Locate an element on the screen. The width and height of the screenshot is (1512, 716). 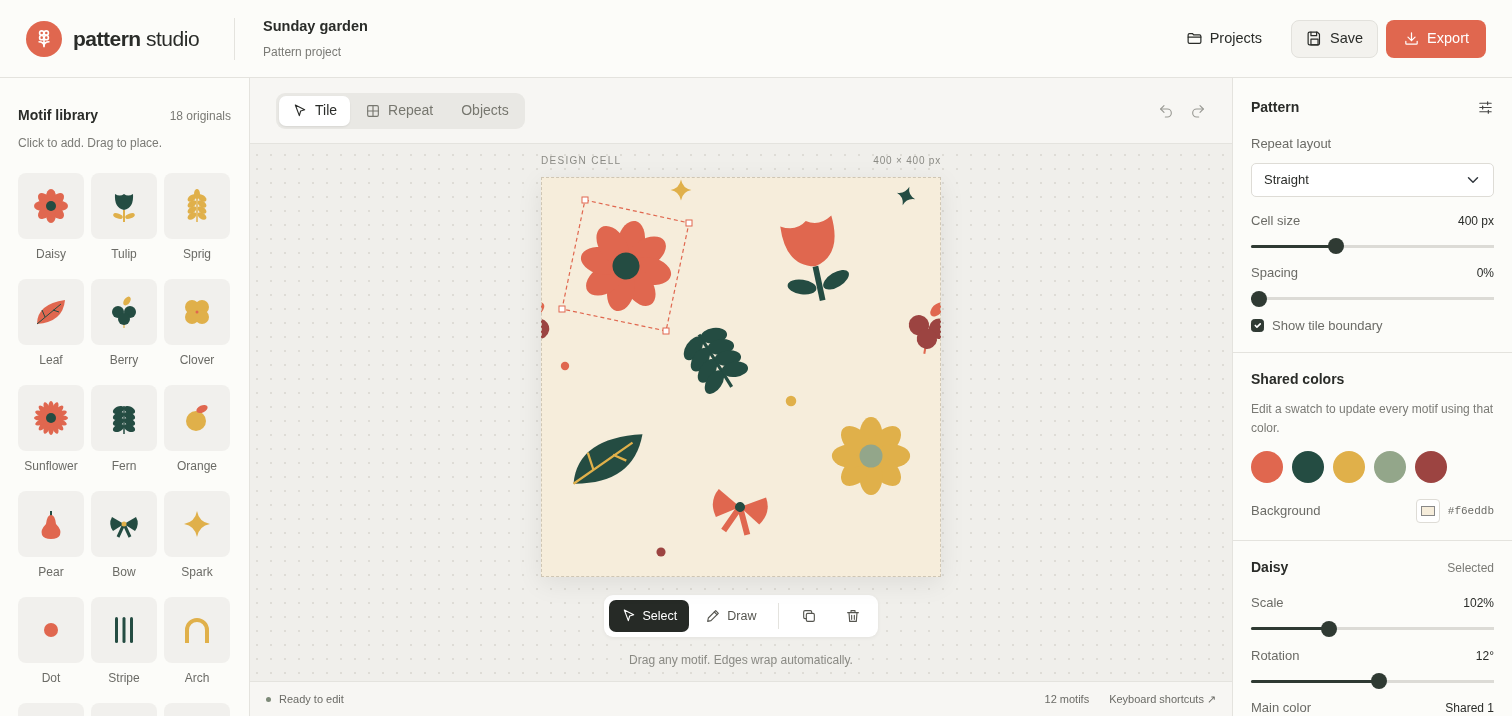
bow-motif is located at coordinates (740, 513).